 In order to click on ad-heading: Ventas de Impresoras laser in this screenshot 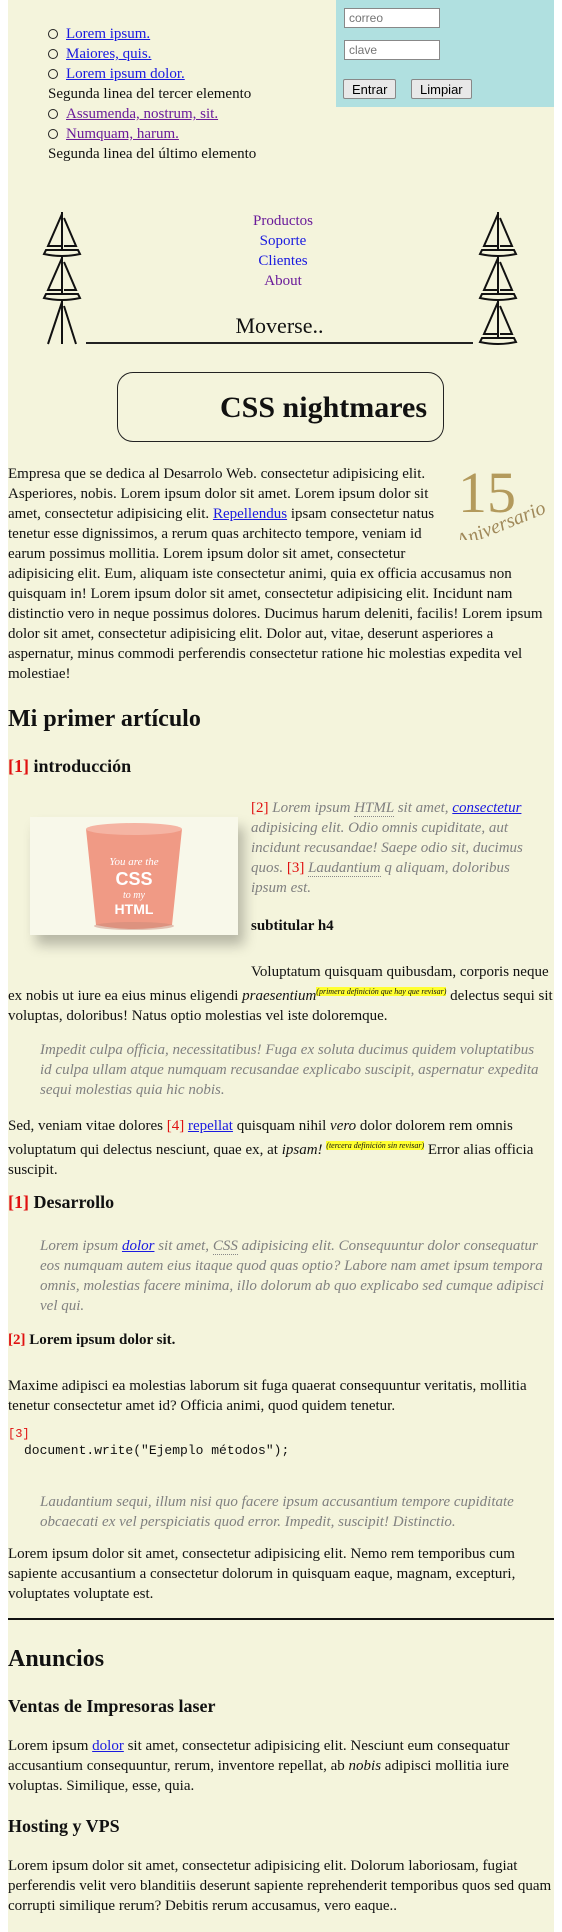, I will do `click(112, 1706)`.